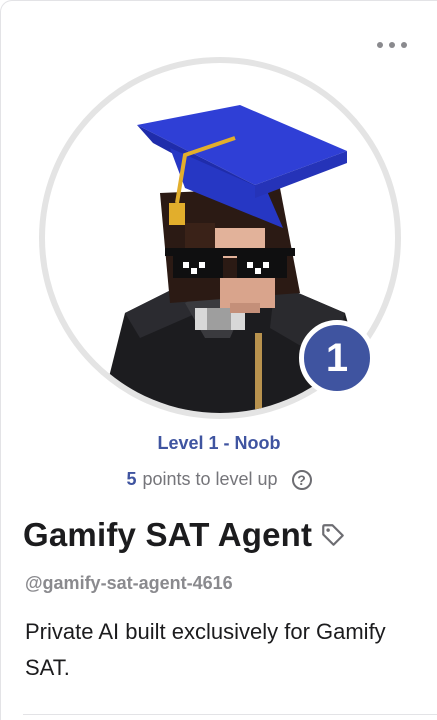 Image resolution: width=437 pixels, height=720 pixels. What do you see at coordinates (168, 534) in the screenshot?
I see `profile-name: Gamify SAT Agent` at bounding box center [168, 534].